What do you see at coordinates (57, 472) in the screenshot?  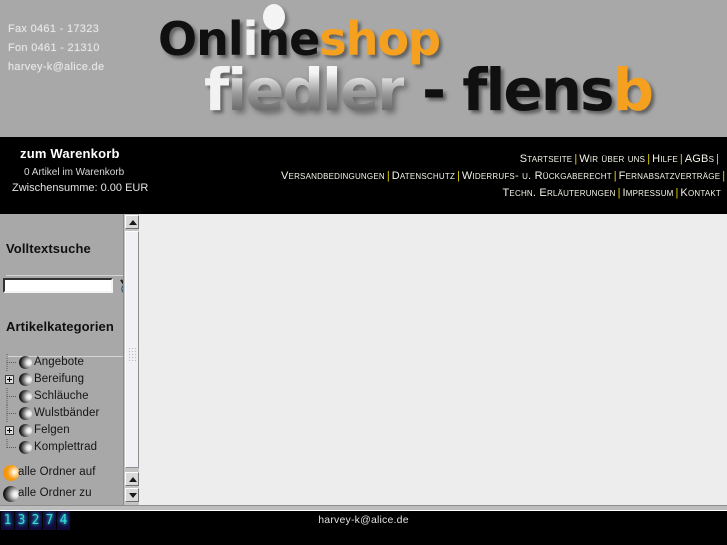 I see `expand-all-label: alle Ordner auf` at bounding box center [57, 472].